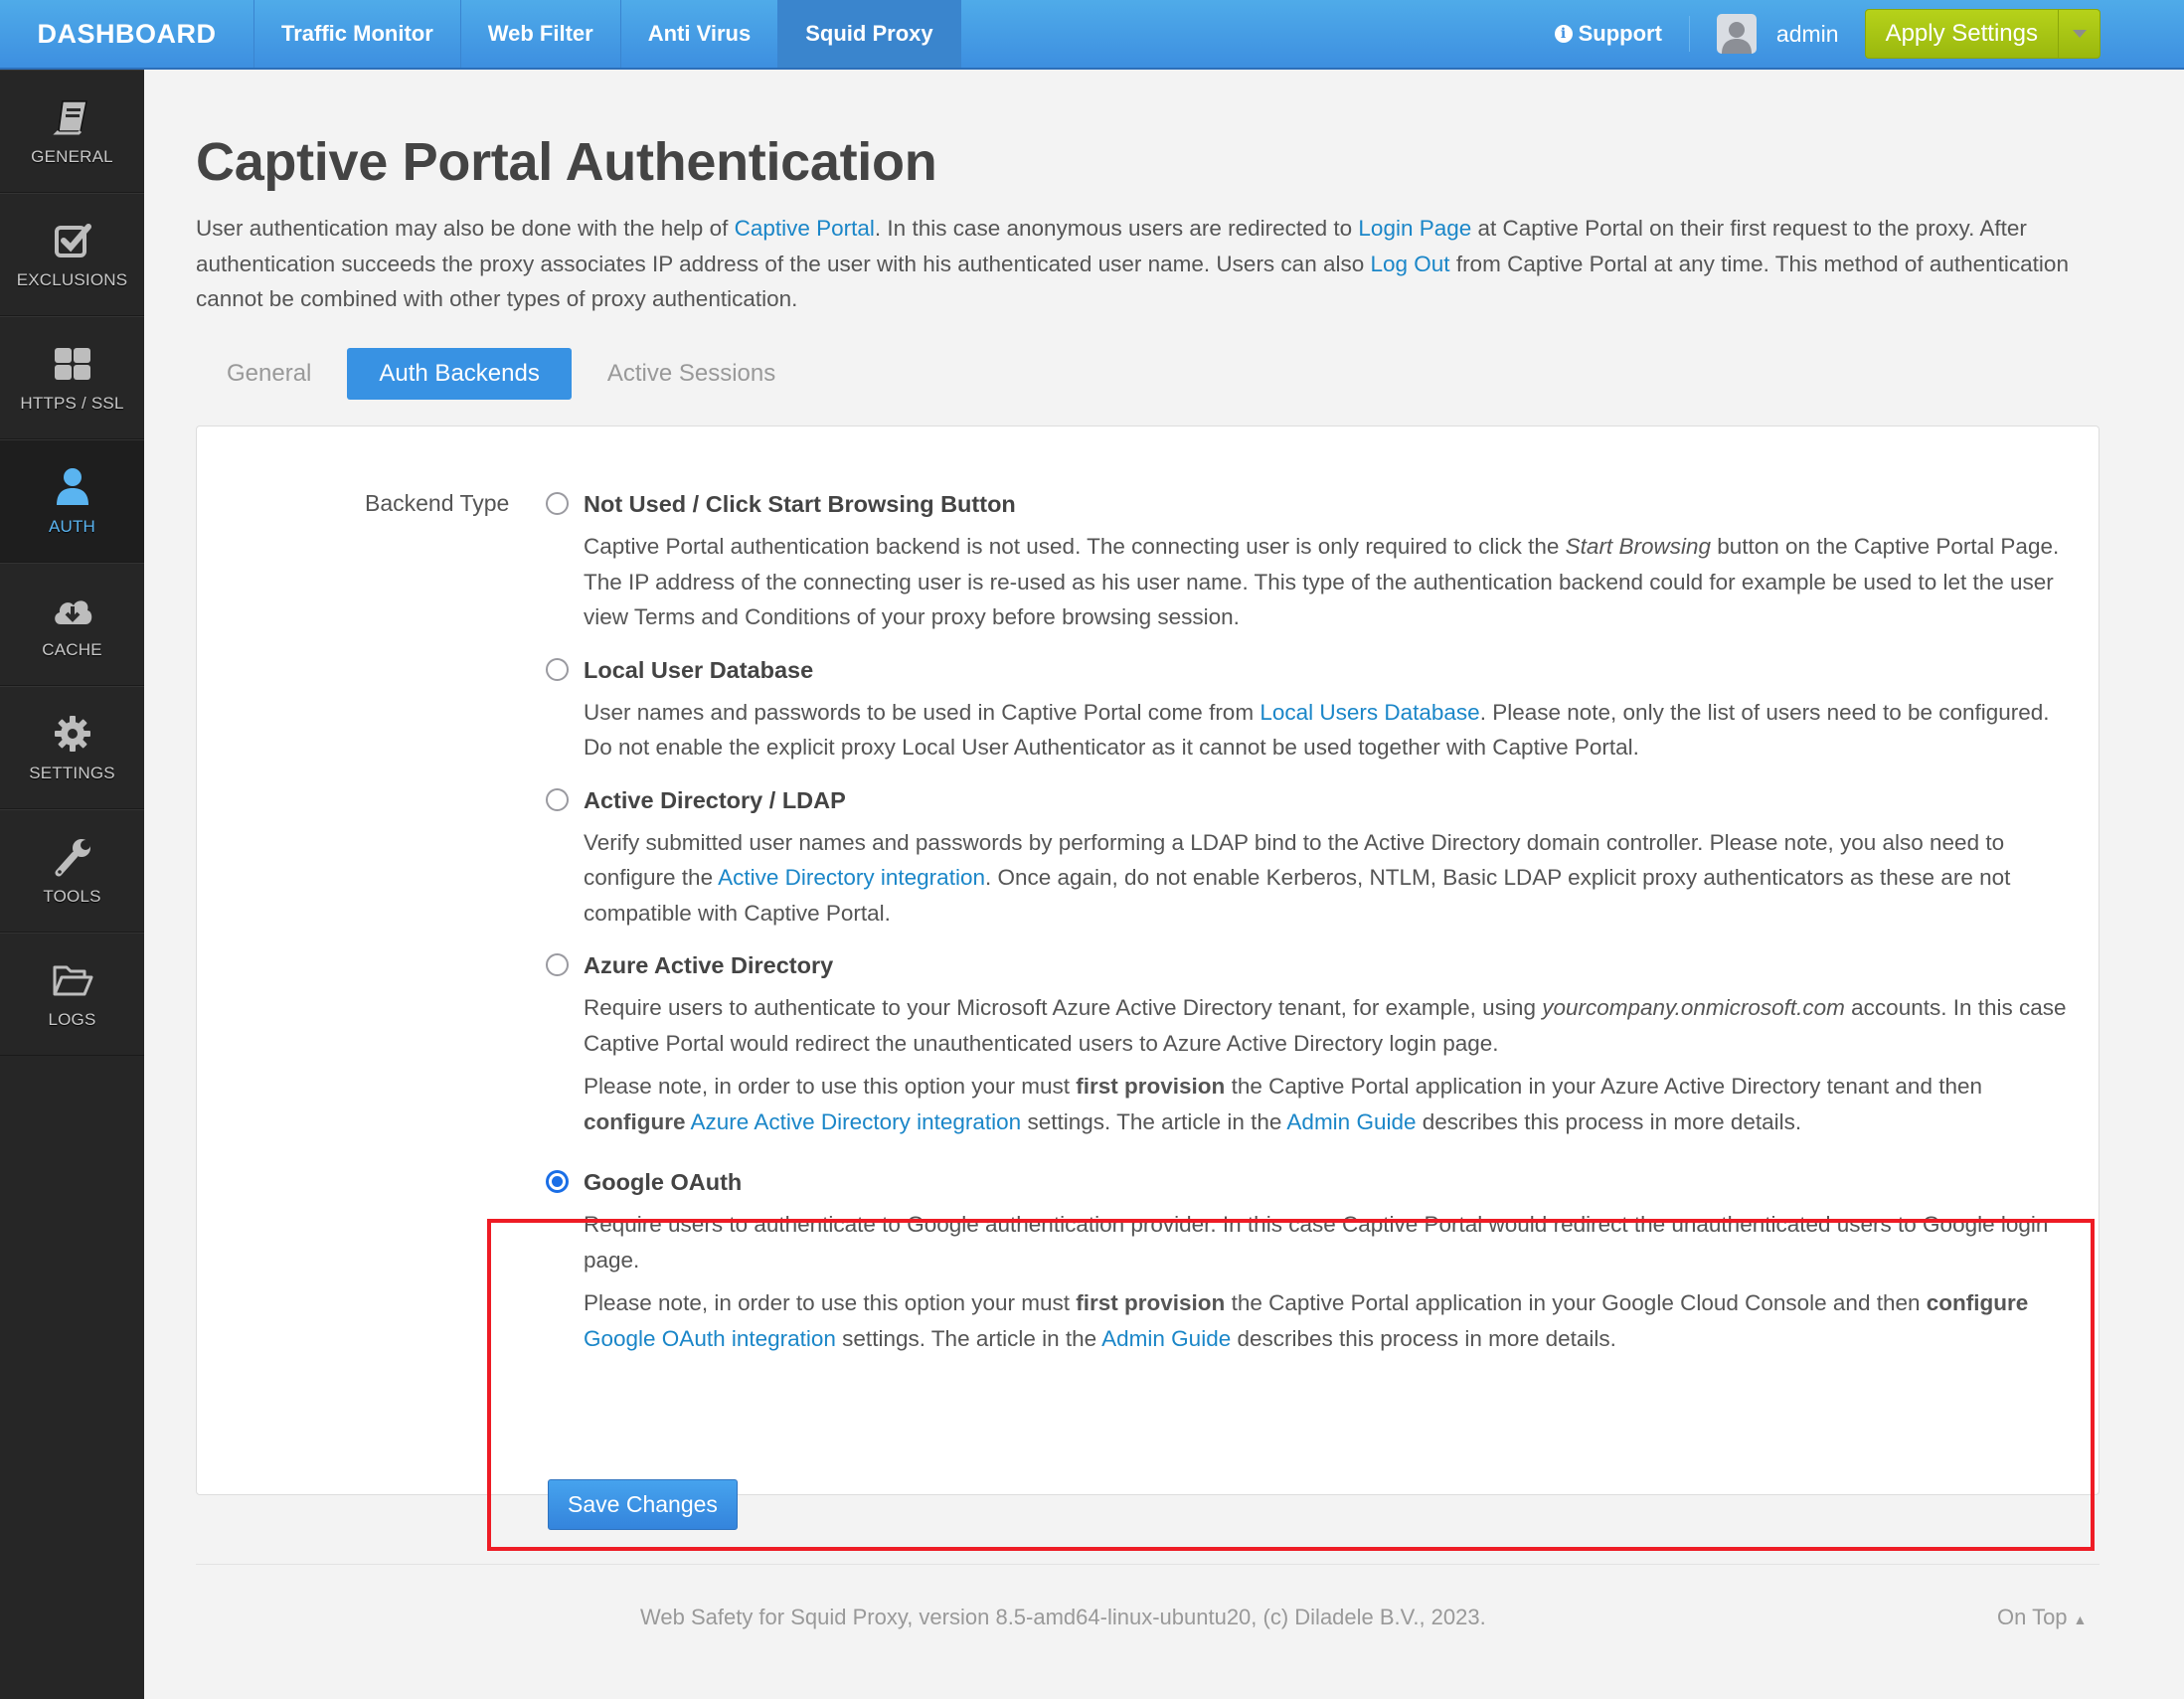 Image resolution: width=2184 pixels, height=1699 pixels. Describe the element at coordinates (72, 649) in the screenshot. I see `sidebar-label: CACHE` at that location.